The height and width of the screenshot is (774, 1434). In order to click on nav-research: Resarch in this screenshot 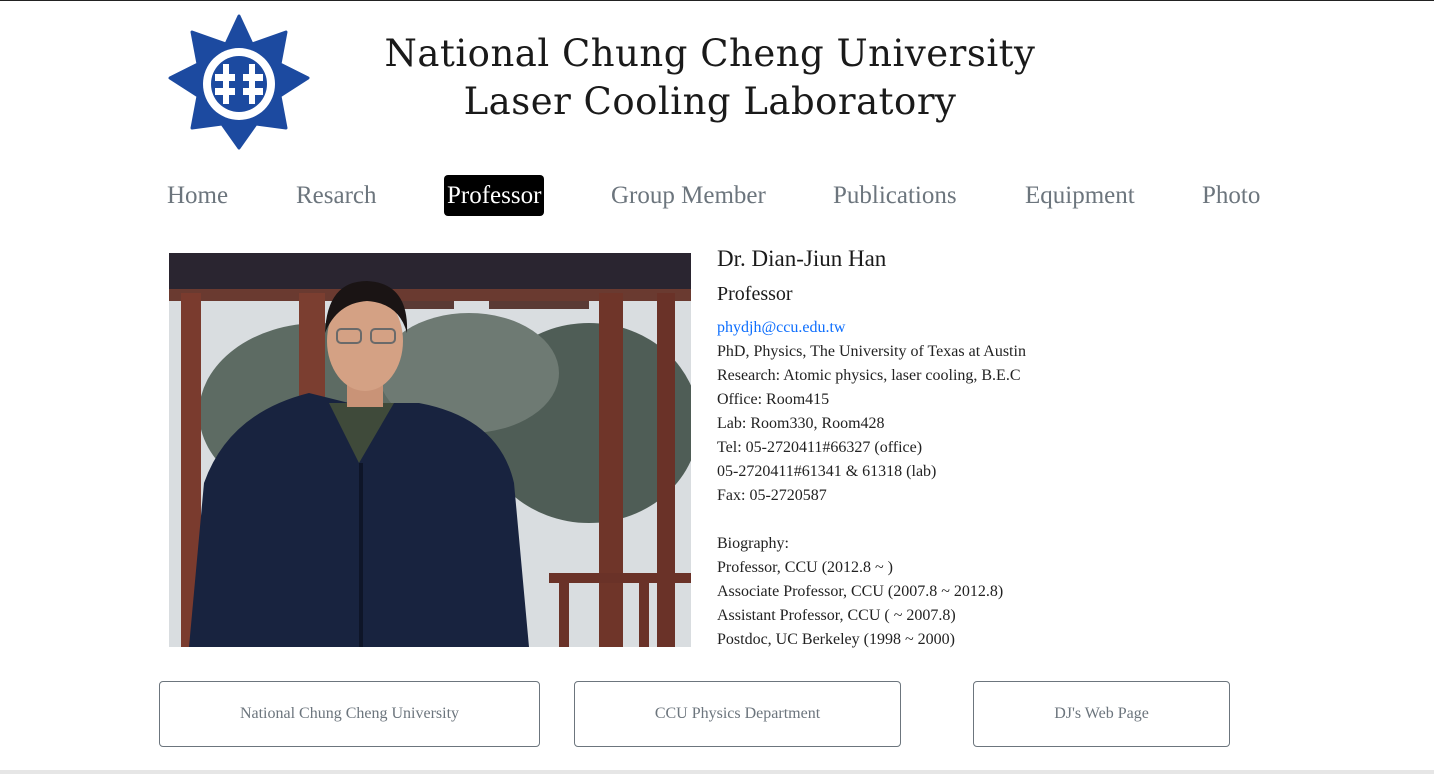, I will do `click(336, 195)`.